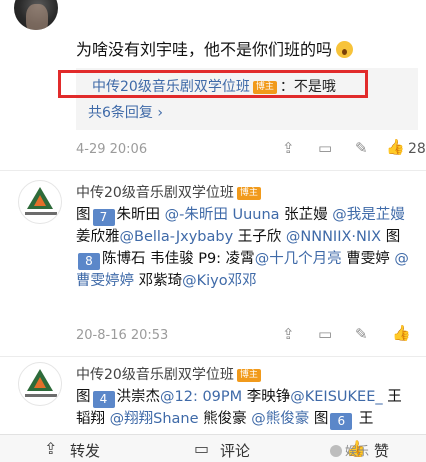 The image size is (426, 462). What do you see at coordinates (171, 87) in the screenshot?
I see `reply-author: 中传20级音乐剧双学位班` at bounding box center [171, 87].